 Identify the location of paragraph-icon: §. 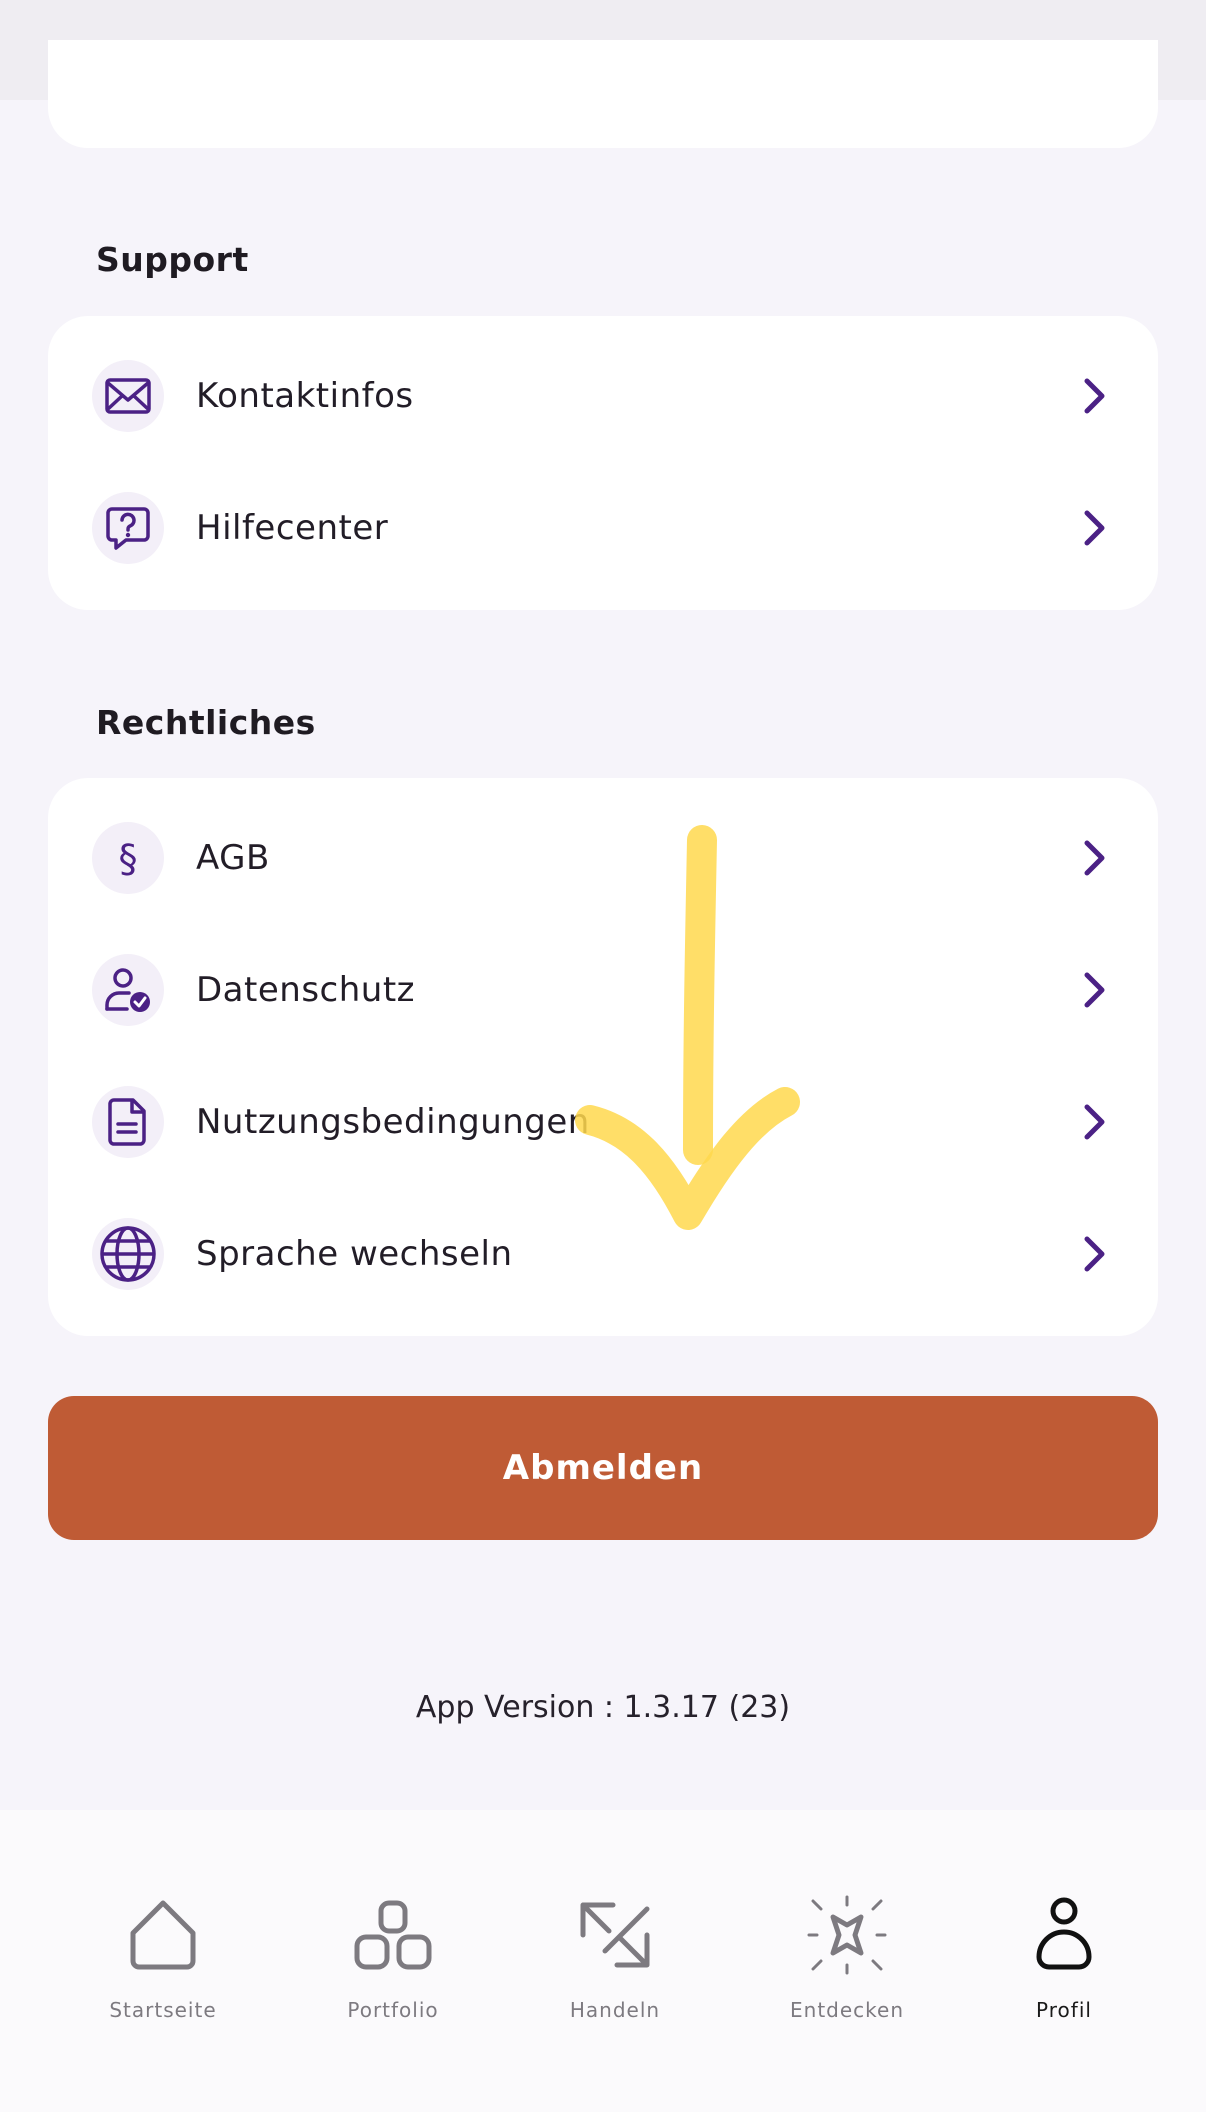
(128, 858).